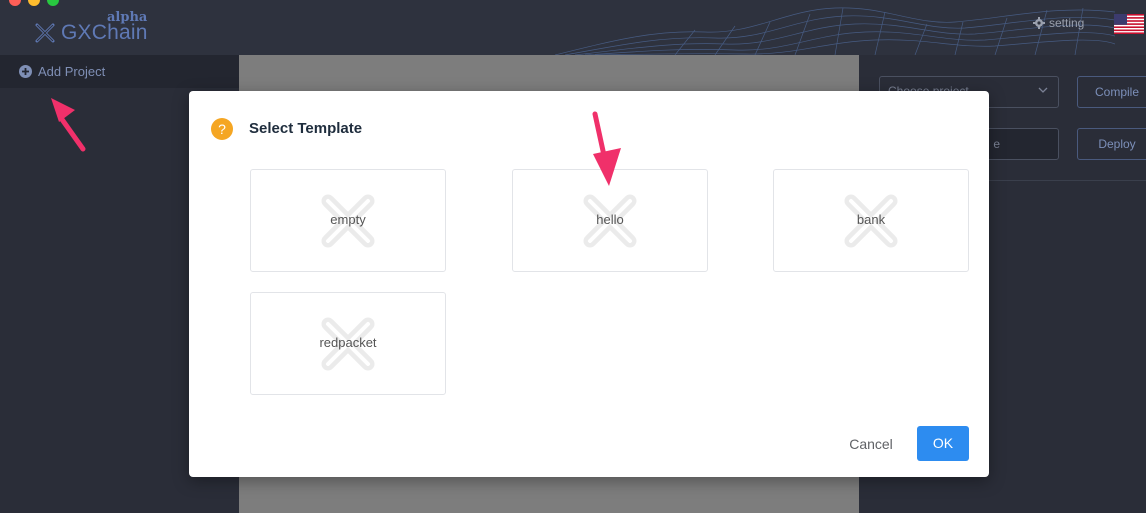 The image size is (1146, 513). Describe the element at coordinates (871, 444) in the screenshot. I see `cancel-button: Cancel` at that location.